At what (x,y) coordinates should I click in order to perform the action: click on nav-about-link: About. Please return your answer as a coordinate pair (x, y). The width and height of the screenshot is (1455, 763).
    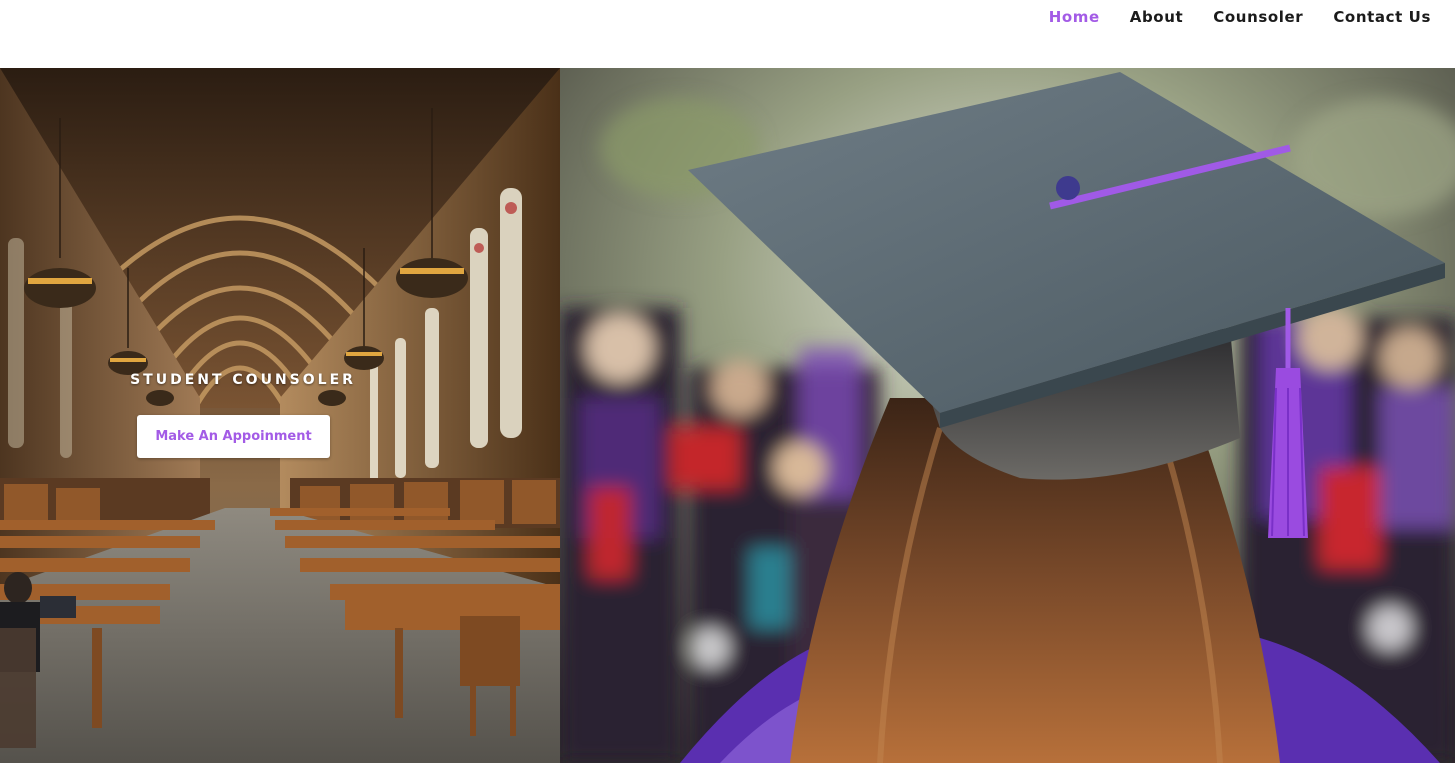
    Looking at the image, I should click on (1157, 17).